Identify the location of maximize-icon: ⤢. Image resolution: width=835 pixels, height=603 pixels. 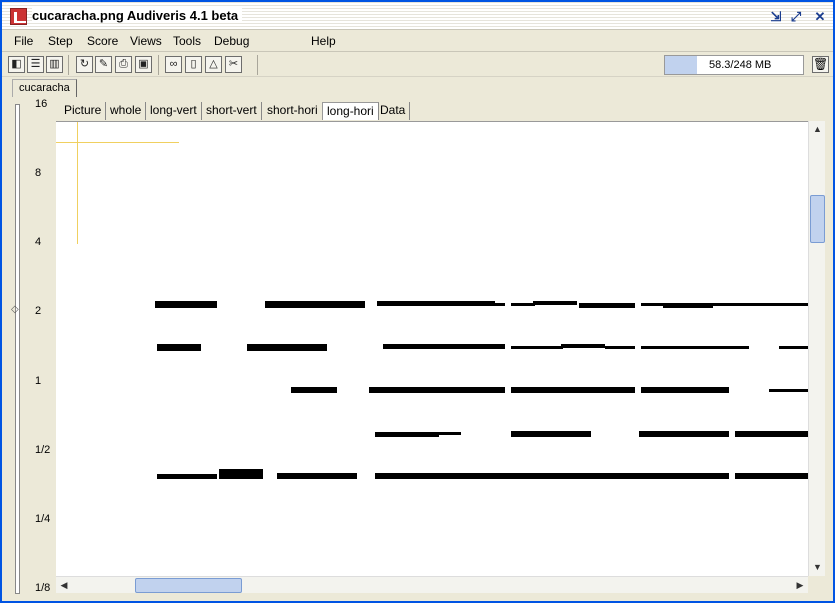
(796, 17).